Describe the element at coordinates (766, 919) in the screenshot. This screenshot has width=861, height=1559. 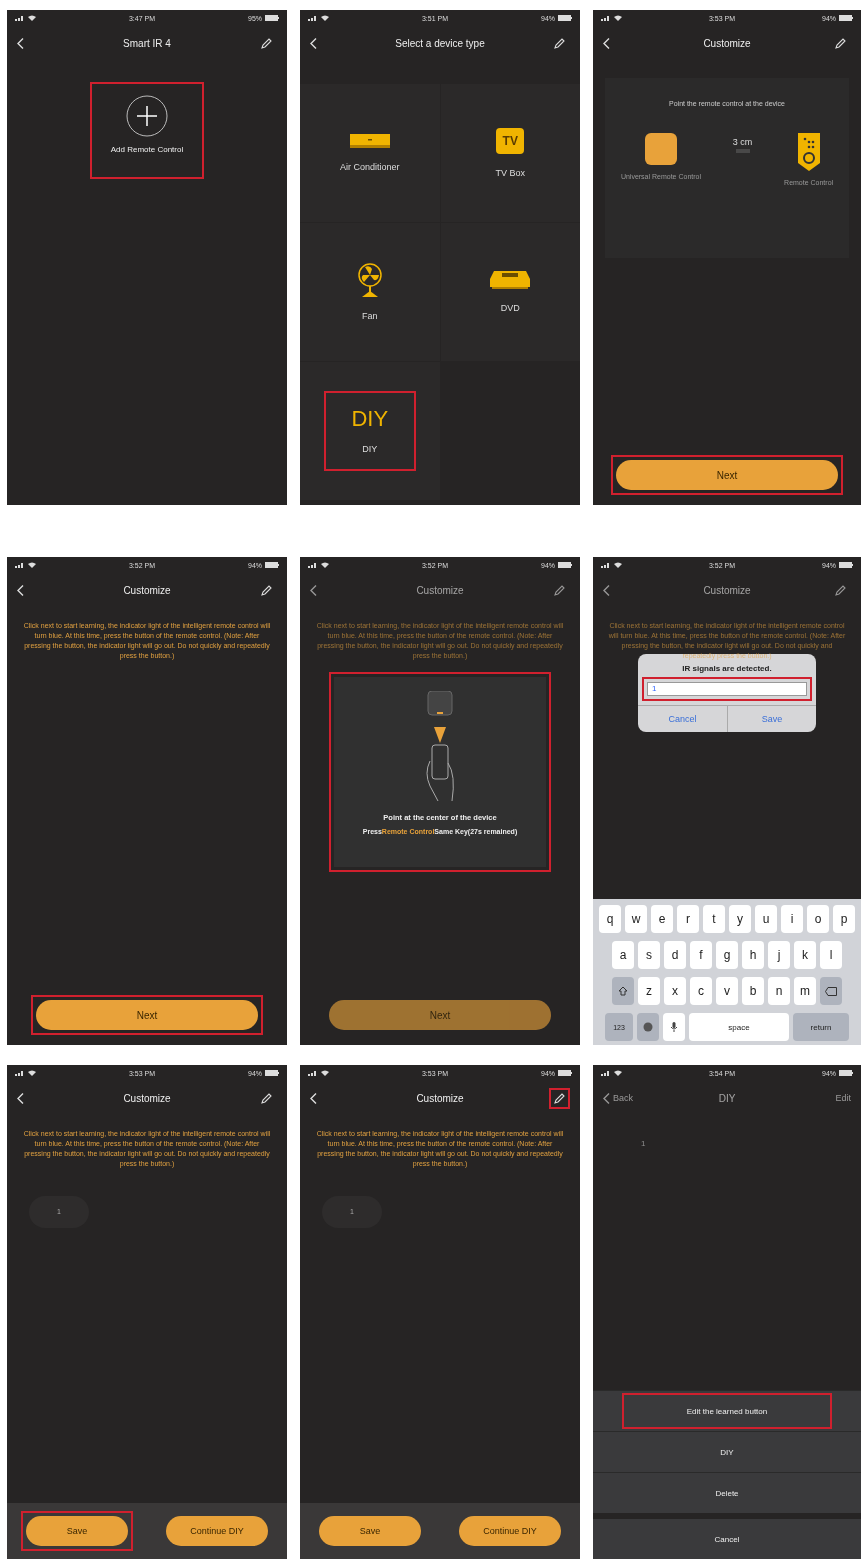
I see `keyboard-key: u` at that location.